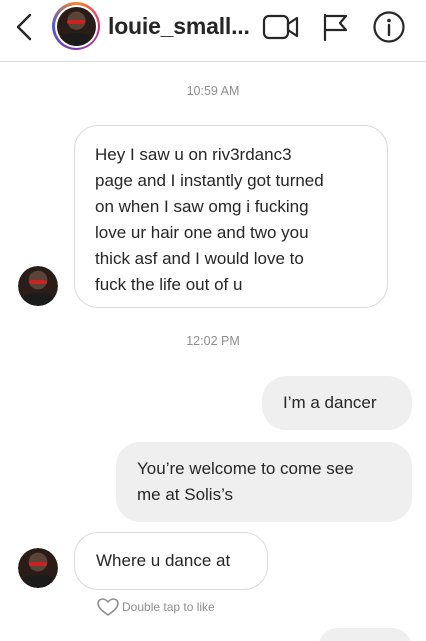  Describe the element at coordinates (202, 206) in the screenshot. I see `message-text-line: on when I saw omg i fucking` at that location.